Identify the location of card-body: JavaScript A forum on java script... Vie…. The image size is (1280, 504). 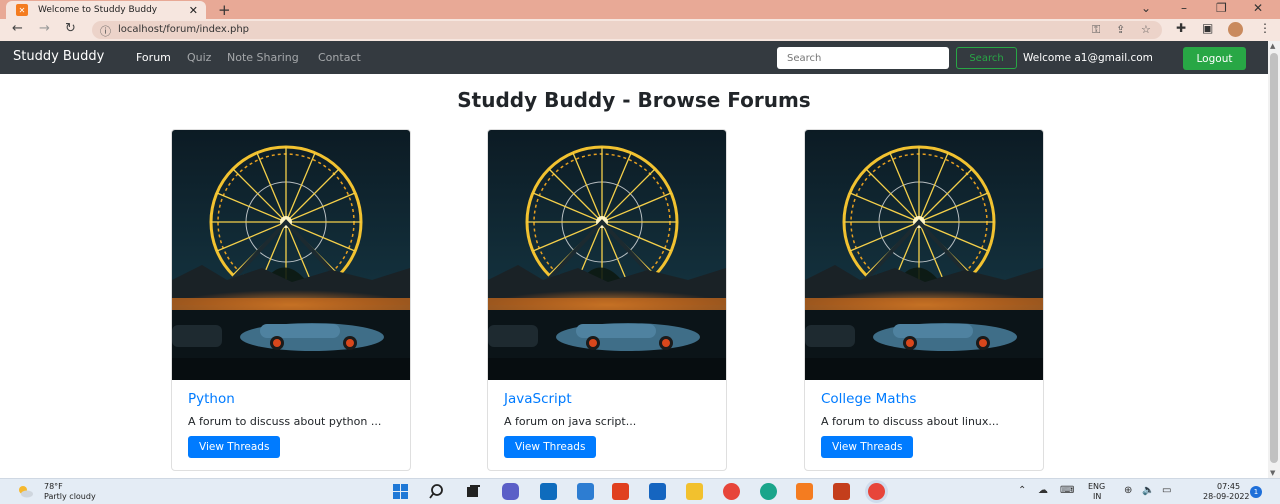
(607, 425).